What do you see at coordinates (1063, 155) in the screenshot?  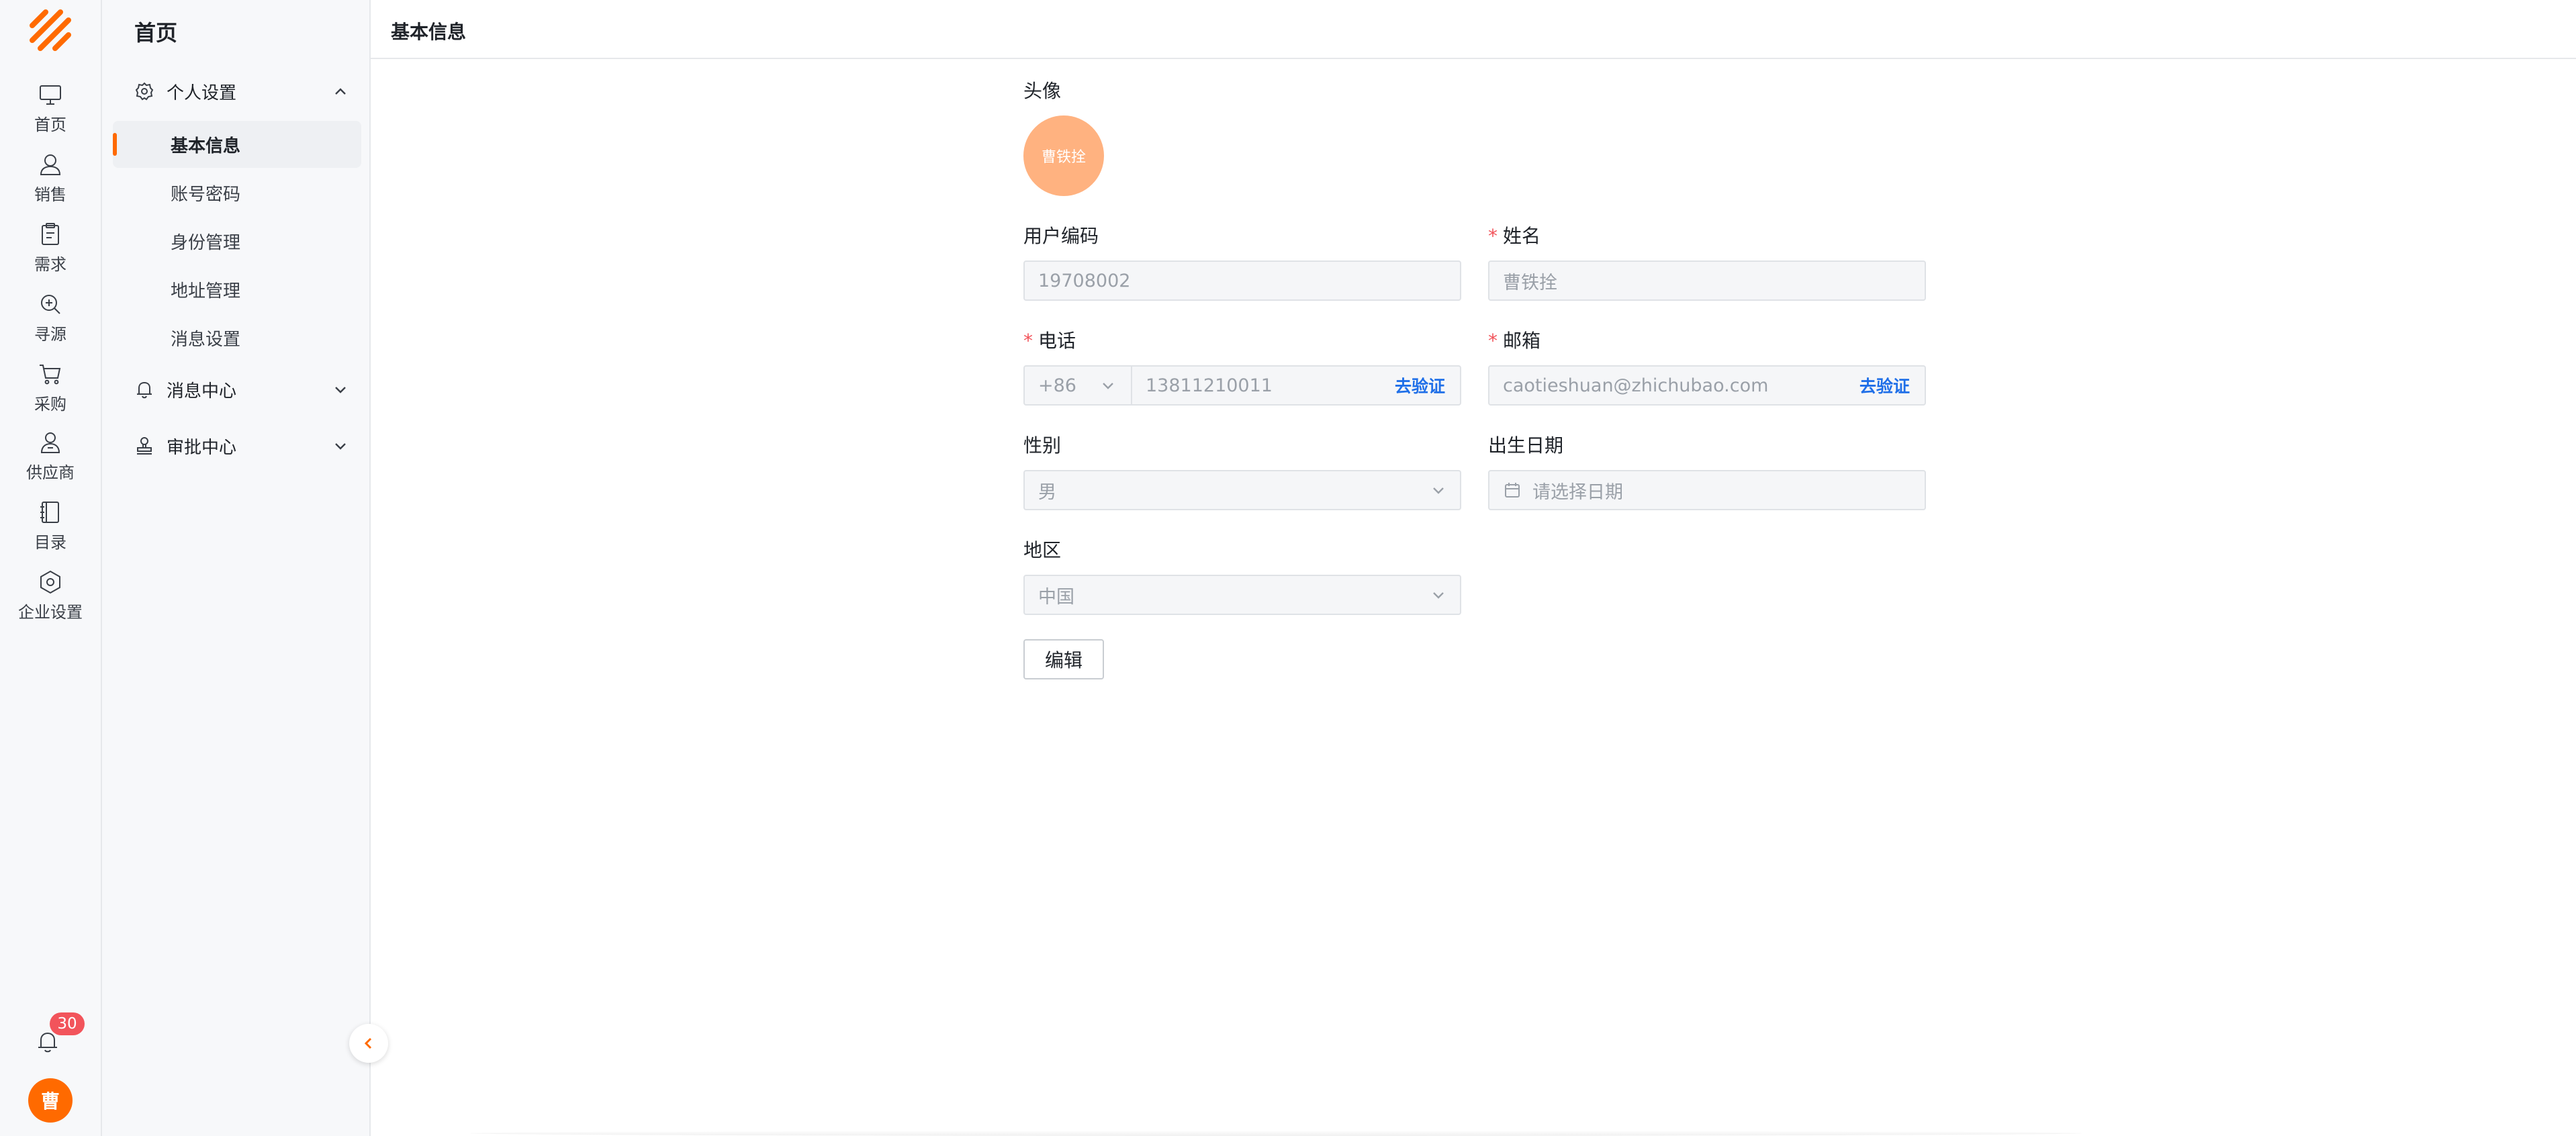 I see `profile-avatar: 曹铁拴` at bounding box center [1063, 155].